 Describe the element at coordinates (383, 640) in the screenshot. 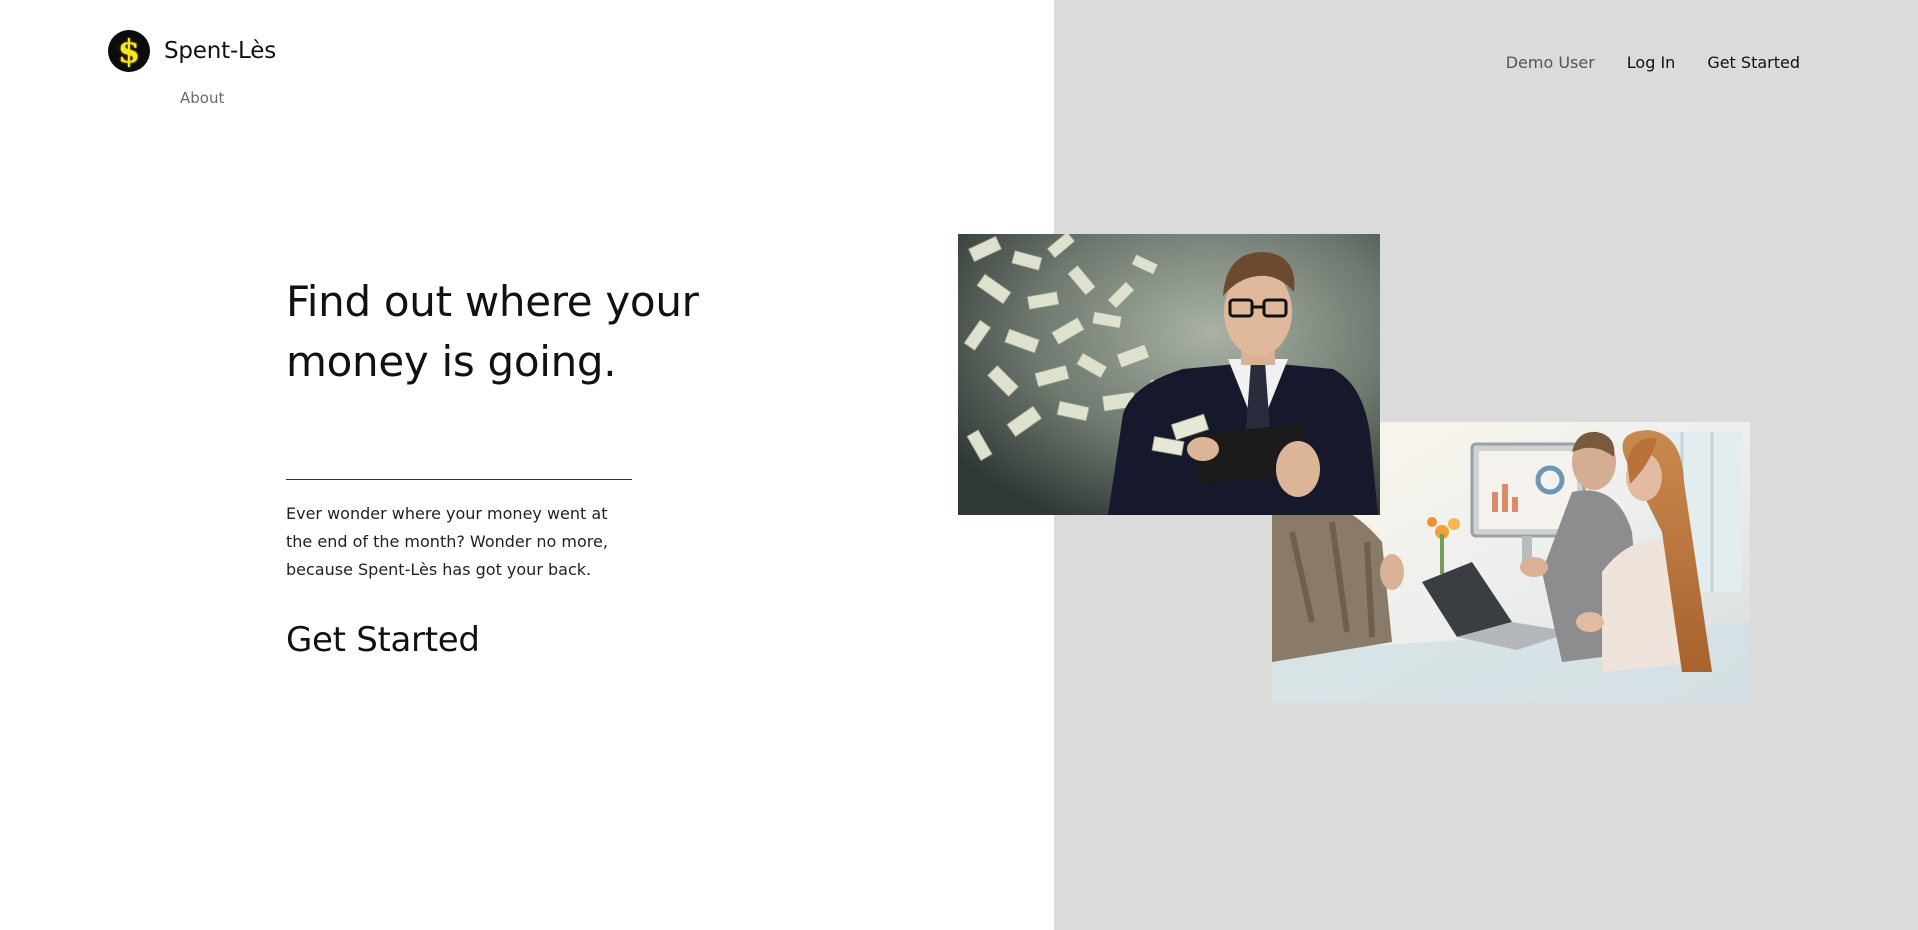

I see `get-started-button: Get Started` at that location.